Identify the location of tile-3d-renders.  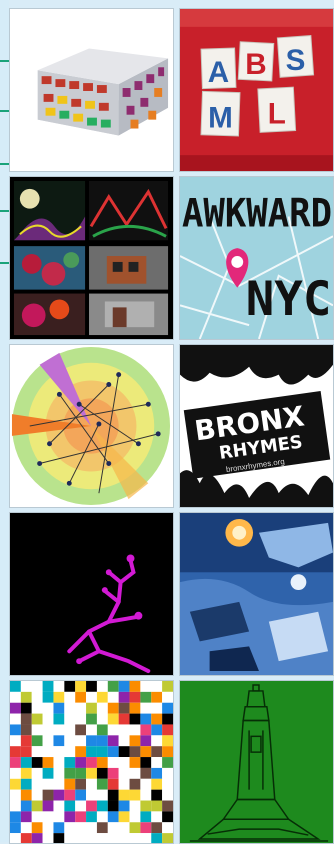
(91, 258).